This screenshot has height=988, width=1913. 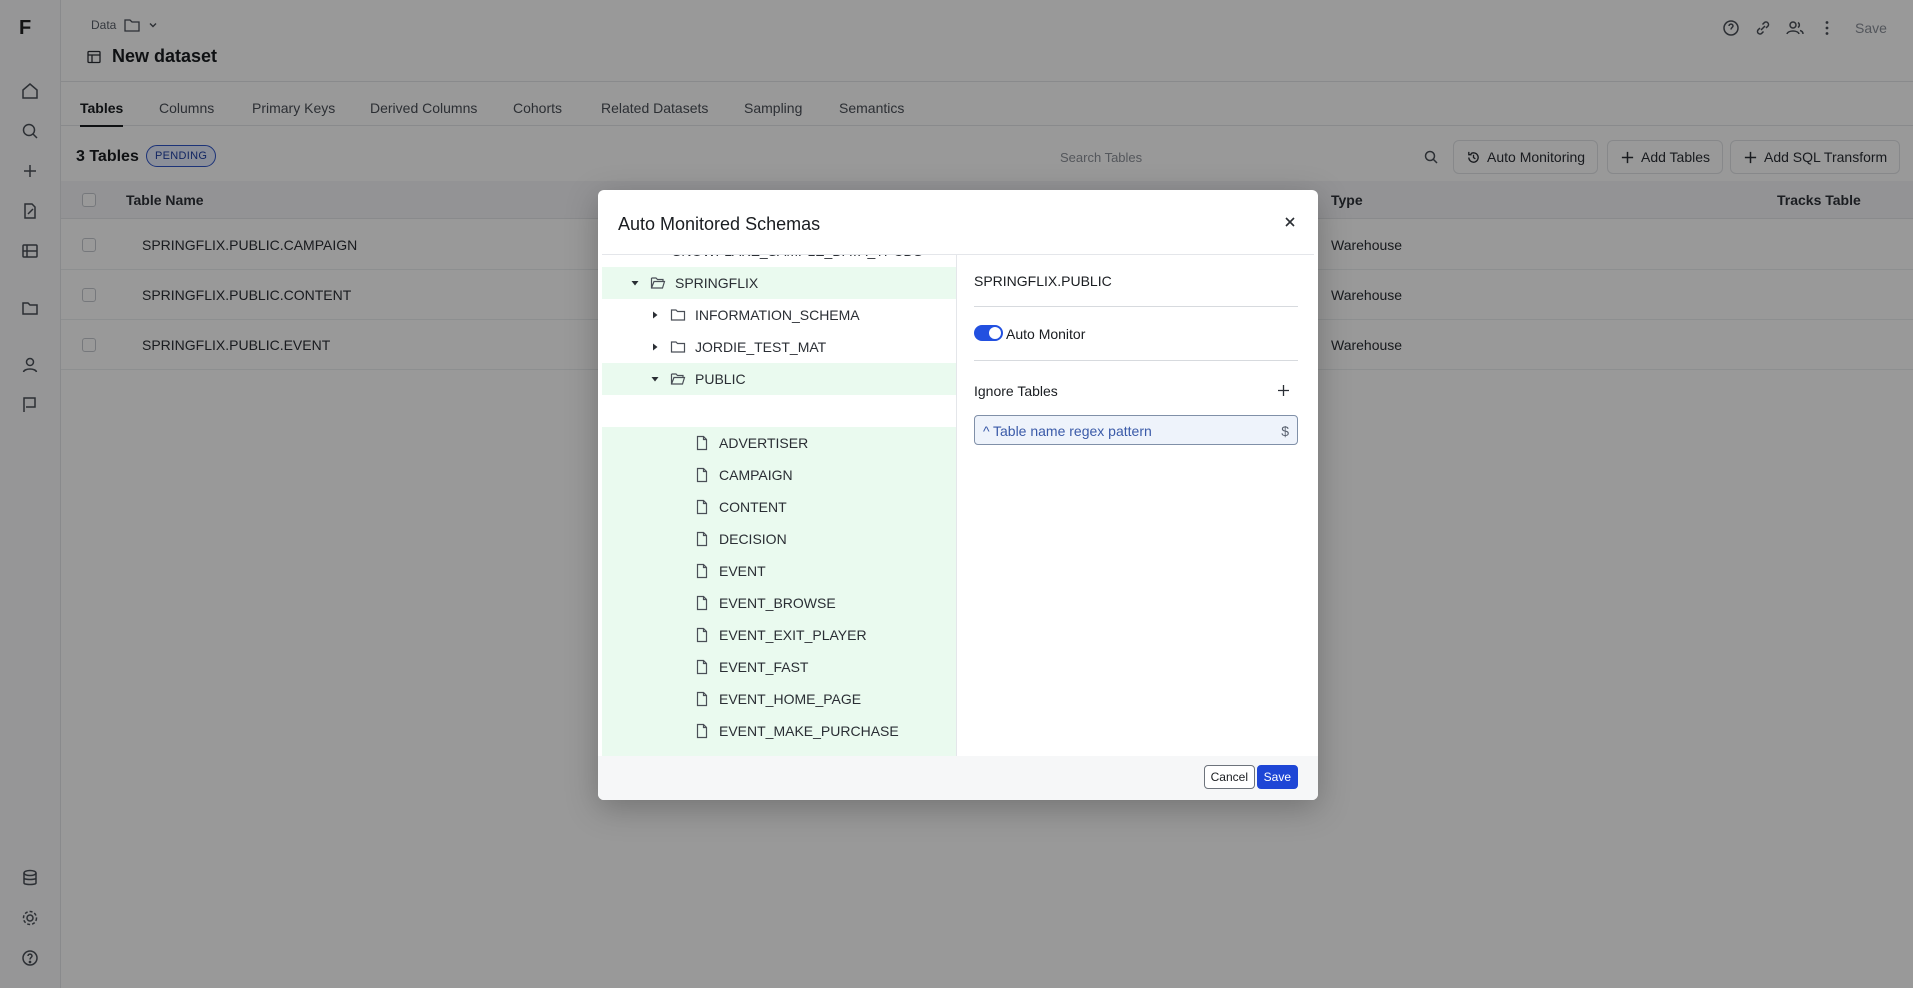 What do you see at coordinates (1016, 391) in the screenshot?
I see `ignore-tables-label: Ignore Tables` at bounding box center [1016, 391].